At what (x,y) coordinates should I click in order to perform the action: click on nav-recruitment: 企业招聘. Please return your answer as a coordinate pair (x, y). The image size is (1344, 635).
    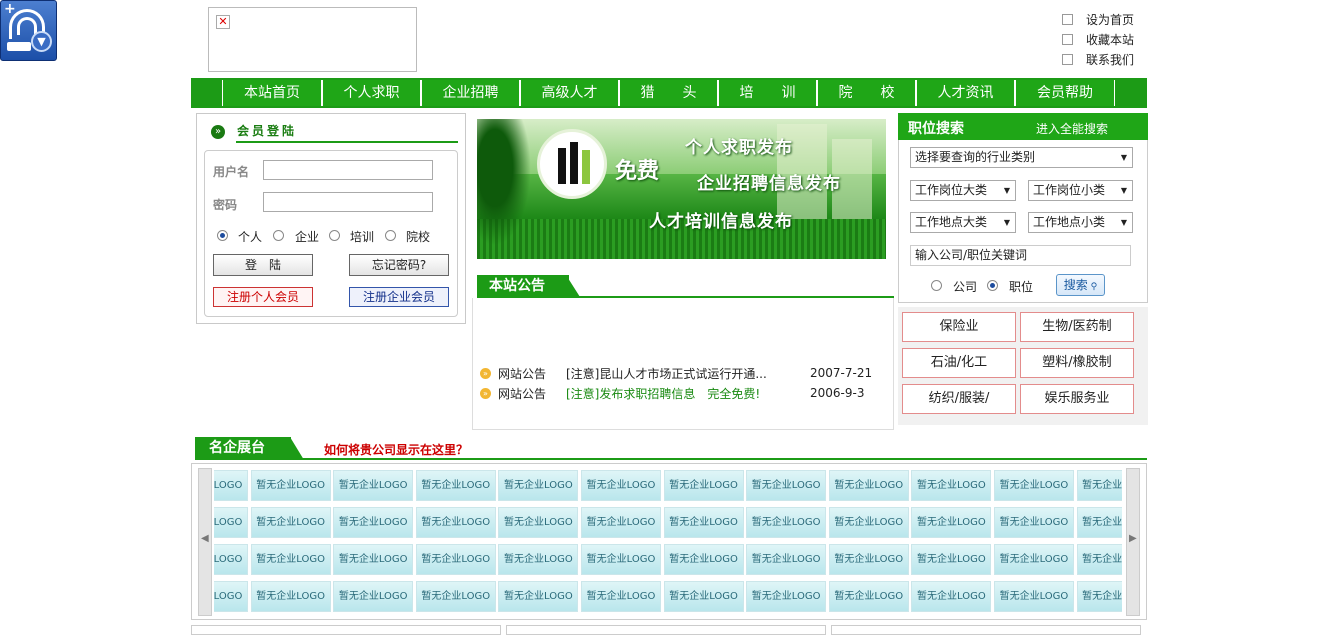
    Looking at the image, I should click on (470, 93).